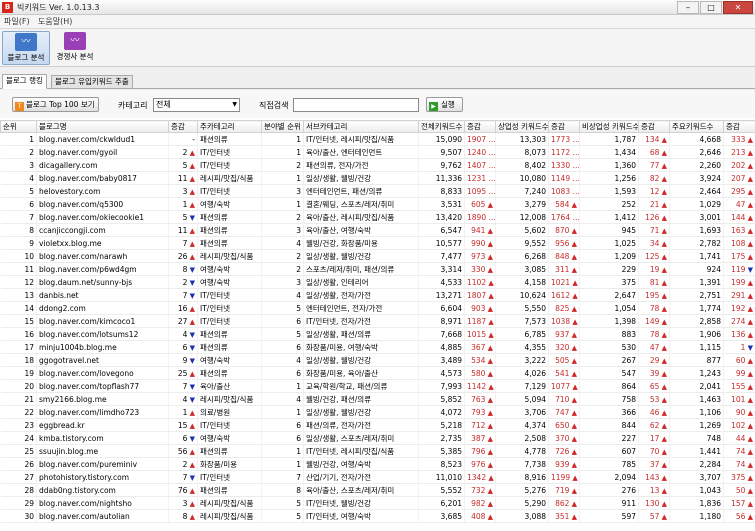 Image resolution: width=755 pixels, height=531 pixels. Describe the element at coordinates (522, 516) in the screenshot. I see `commercial-keywords-cell: 3,088` at that location.